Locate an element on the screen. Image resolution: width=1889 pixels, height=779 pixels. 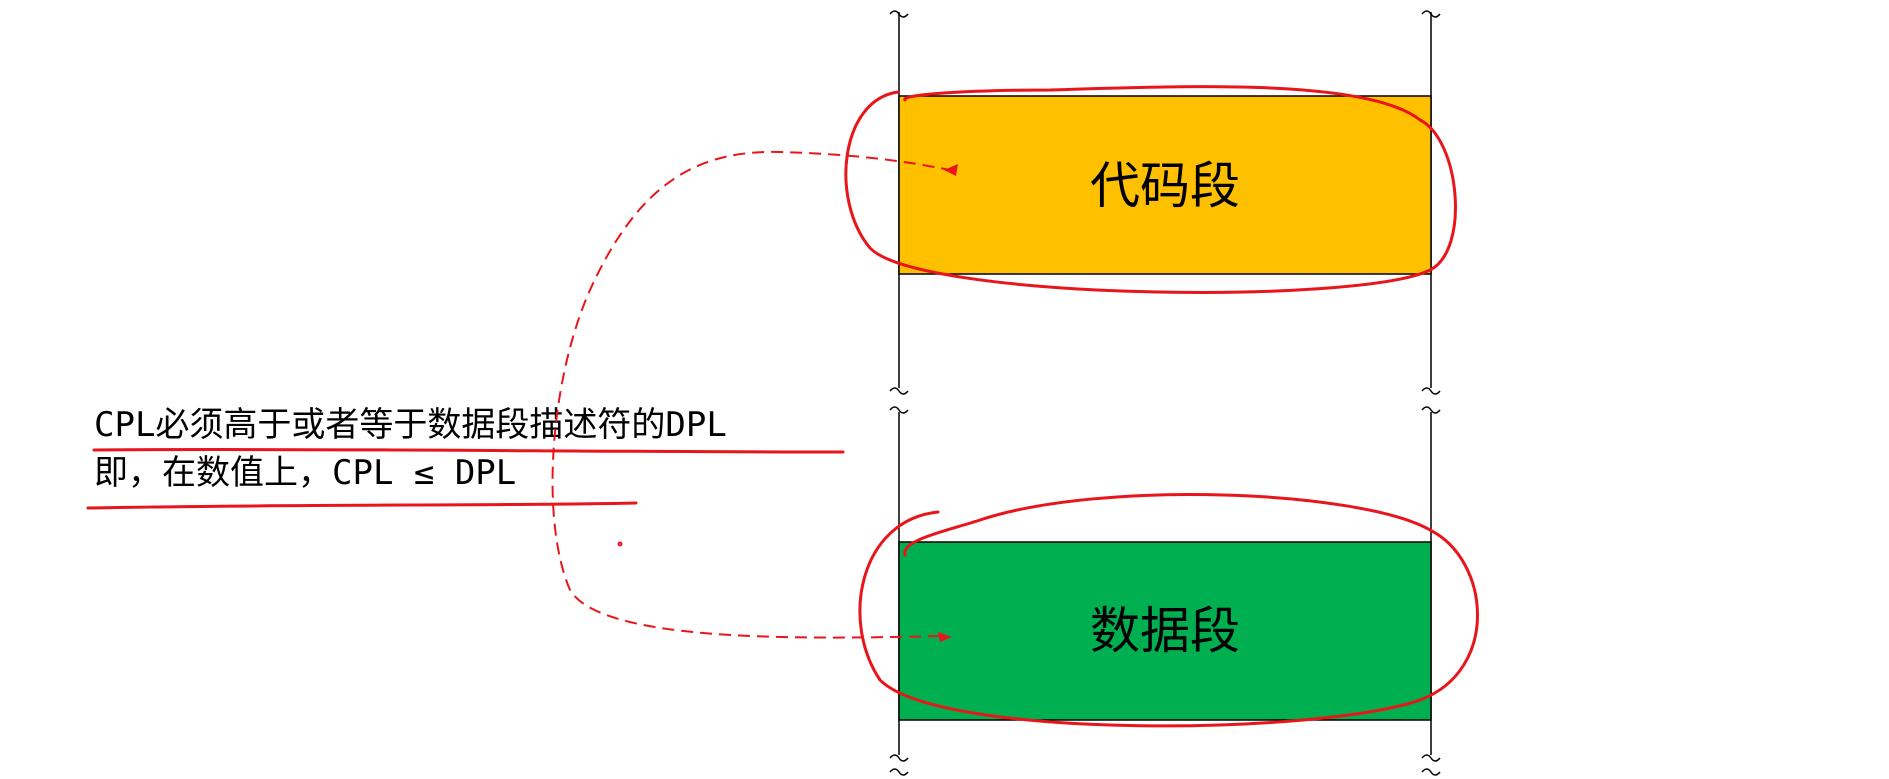
code-segment-label: 代码段 is located at coordinates (1165, 186).